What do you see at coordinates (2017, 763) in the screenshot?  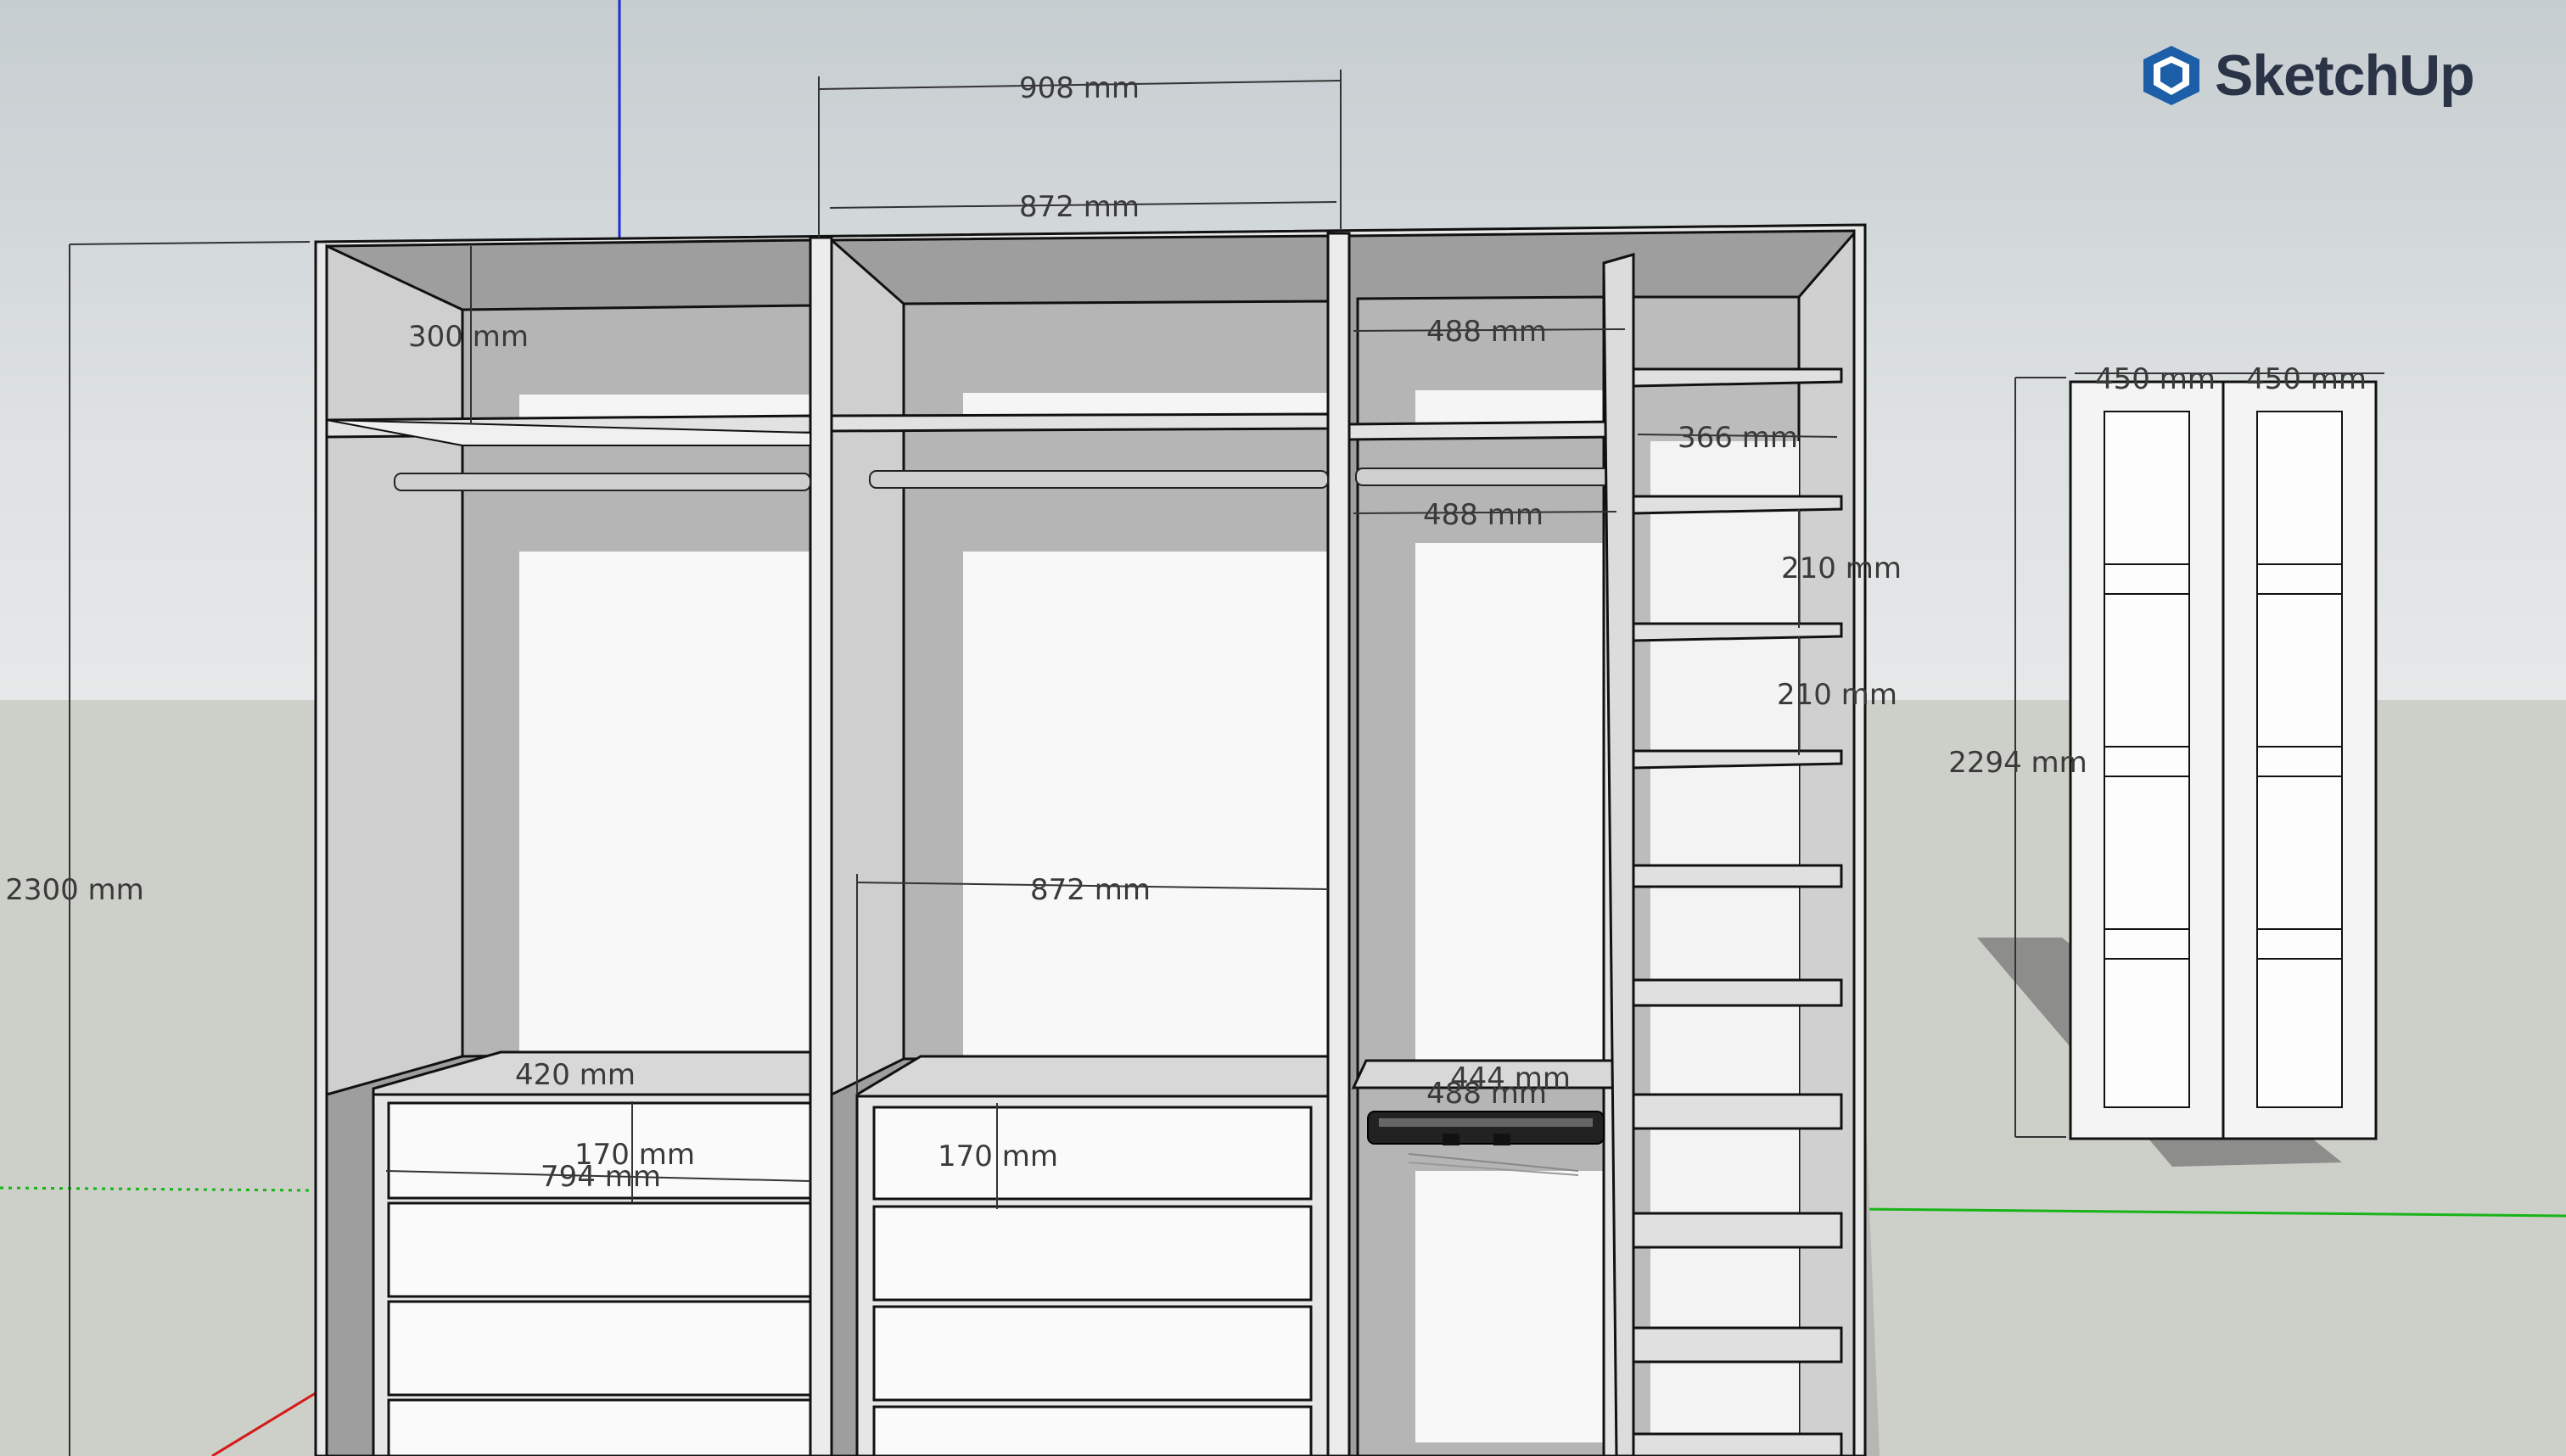 I see `dim-door-height: 2294 mm` at bounding box center [2017, 763].